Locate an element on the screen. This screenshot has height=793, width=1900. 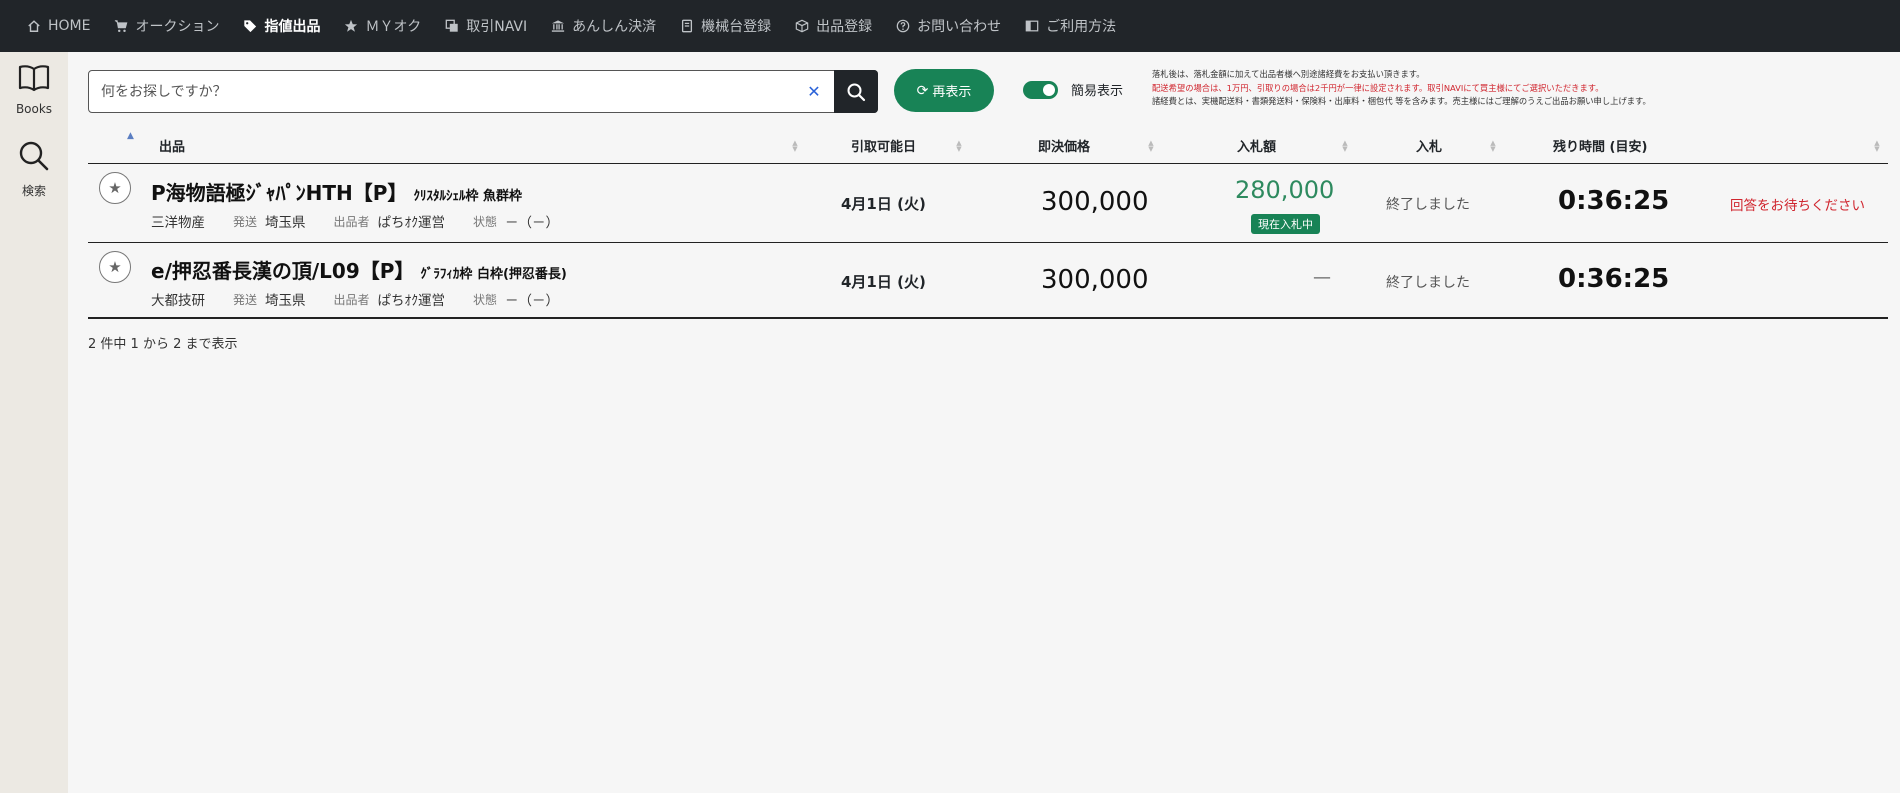
nav-home: HOME is located at coordinates (58, 26).